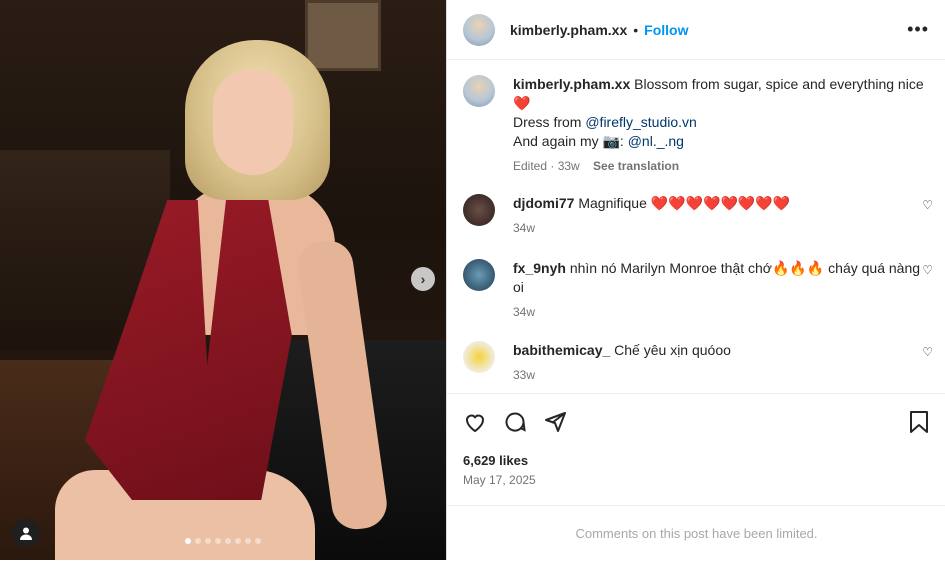  What do you see at coordinates (479, 91) in the screenshot?
I see `caption-avatar` at bounding box center [479, 91].